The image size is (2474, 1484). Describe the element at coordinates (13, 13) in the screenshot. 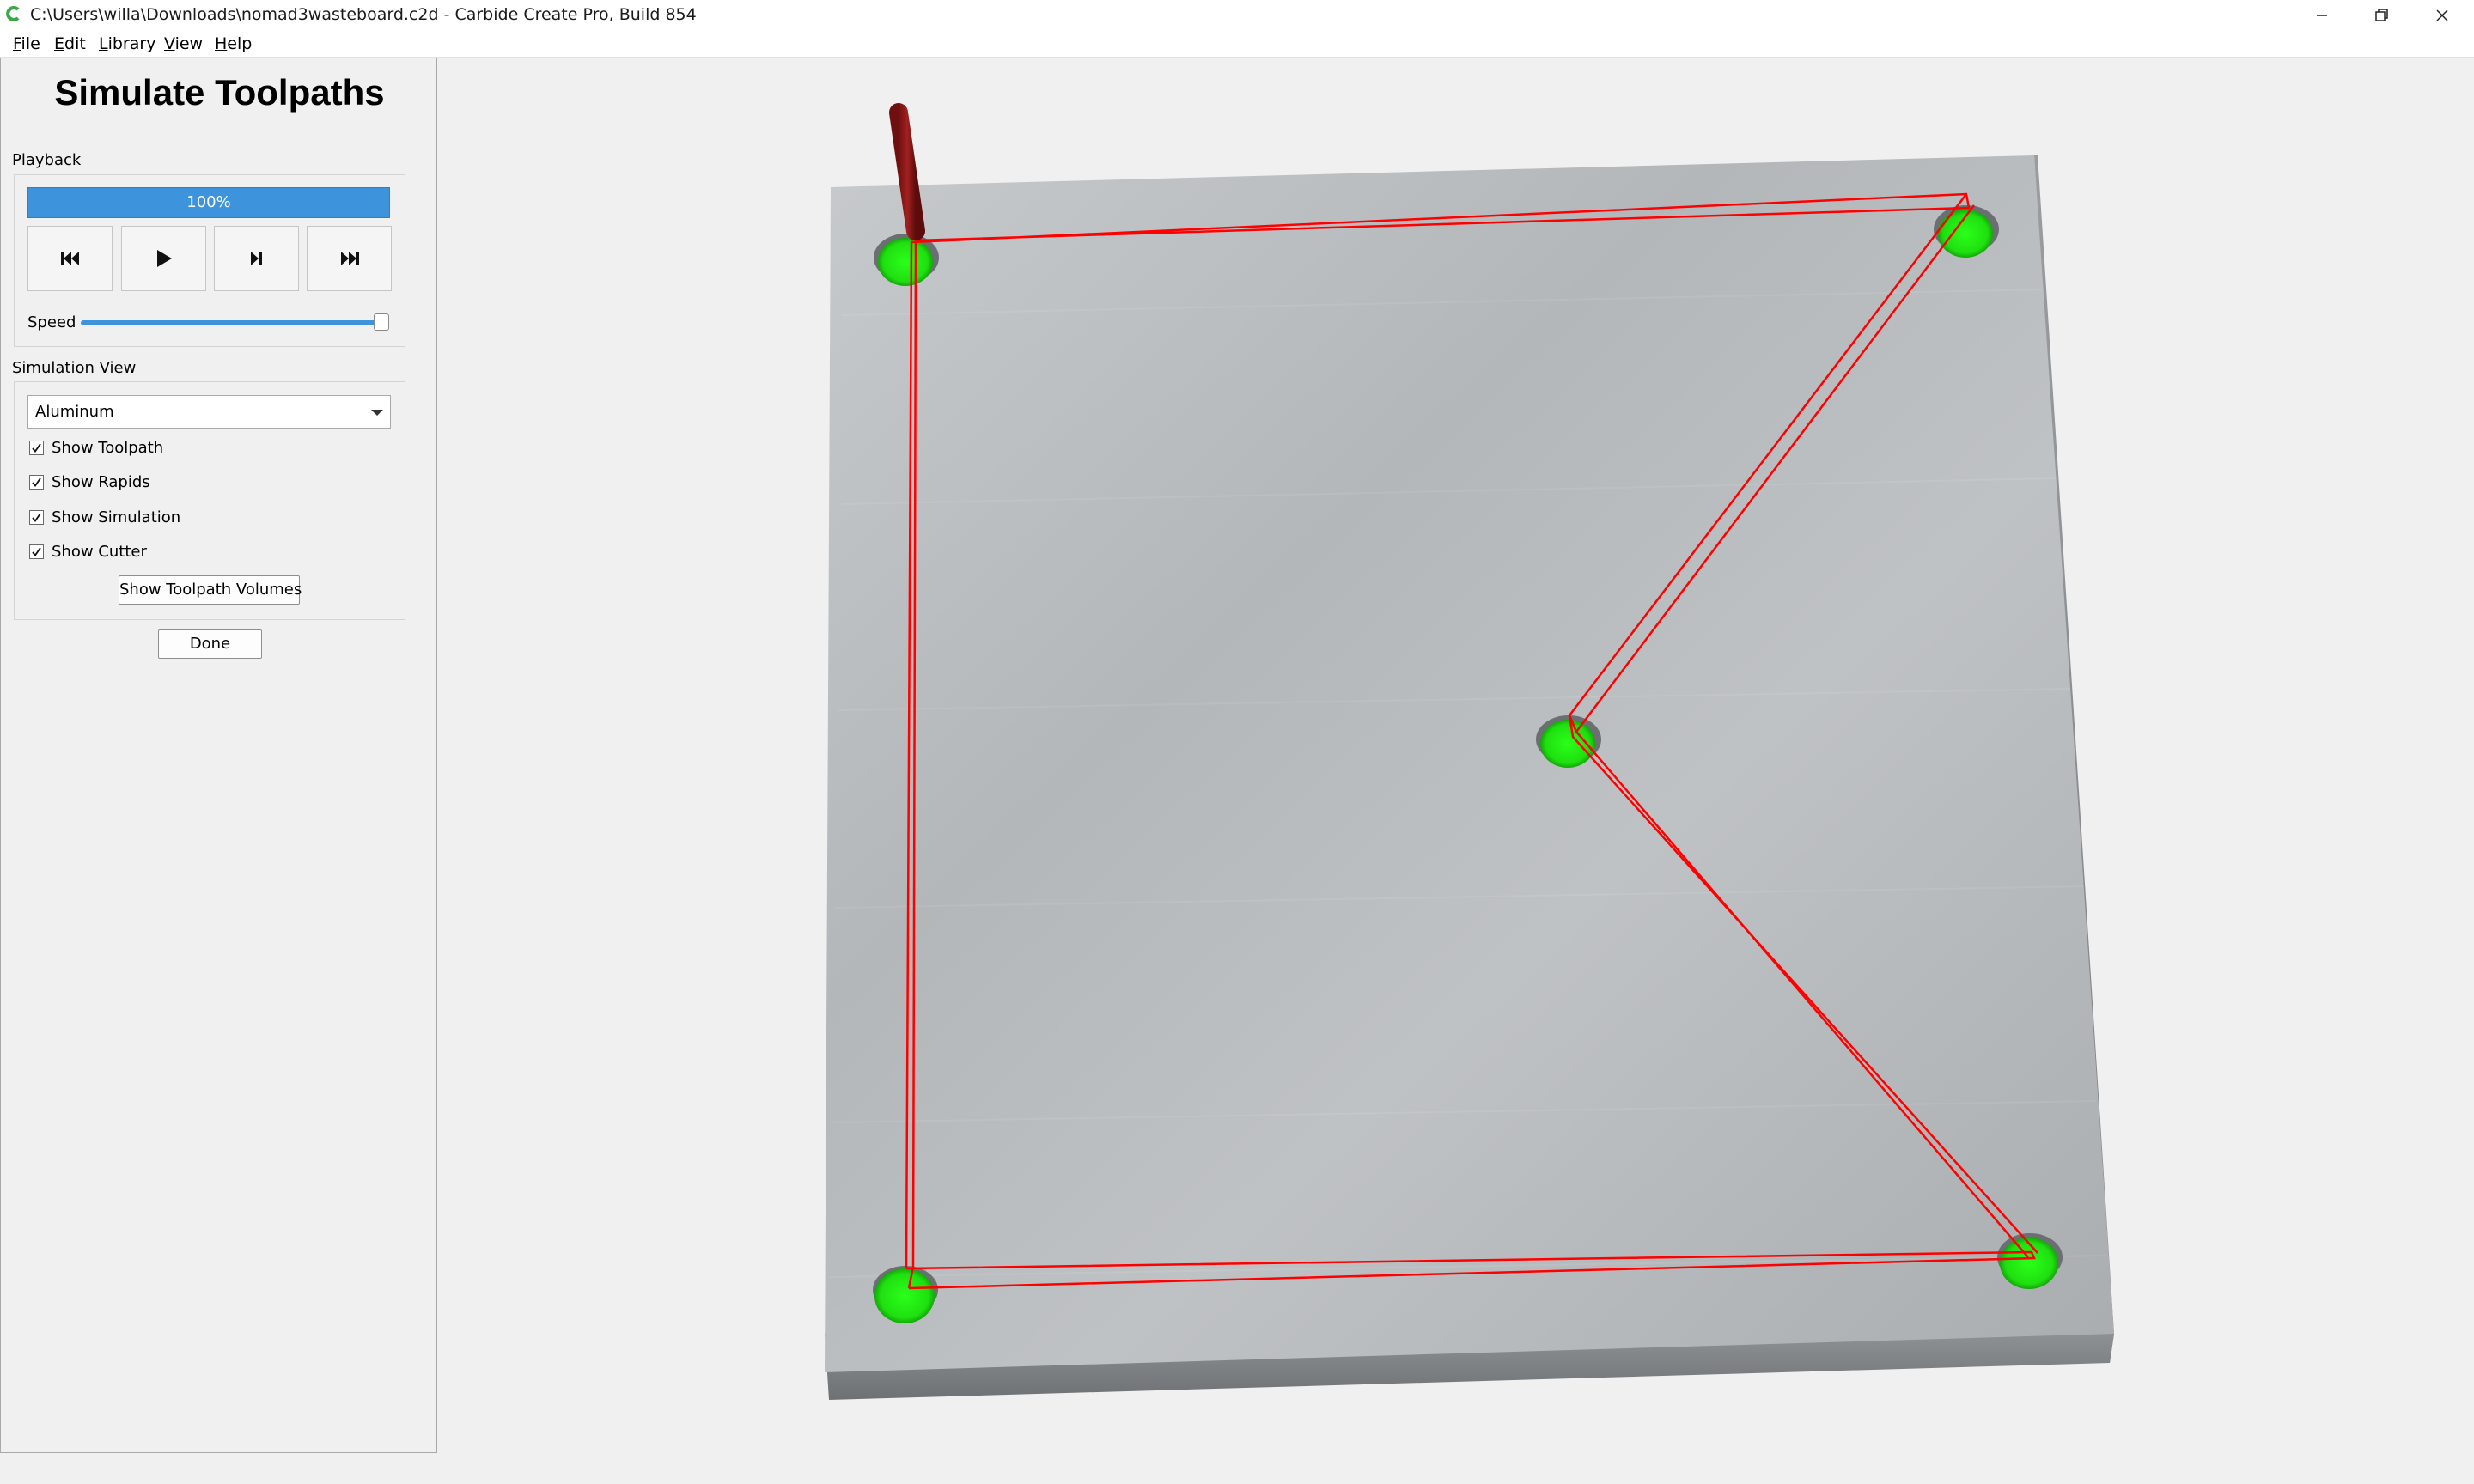

I see `carbide-create-app-icon` at that location.